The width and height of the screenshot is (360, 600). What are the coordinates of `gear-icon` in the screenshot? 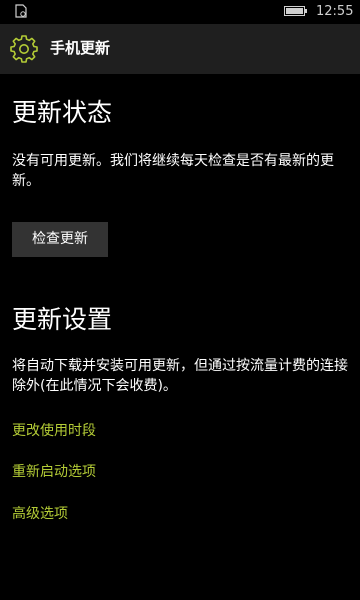 It's located at (24, 49).